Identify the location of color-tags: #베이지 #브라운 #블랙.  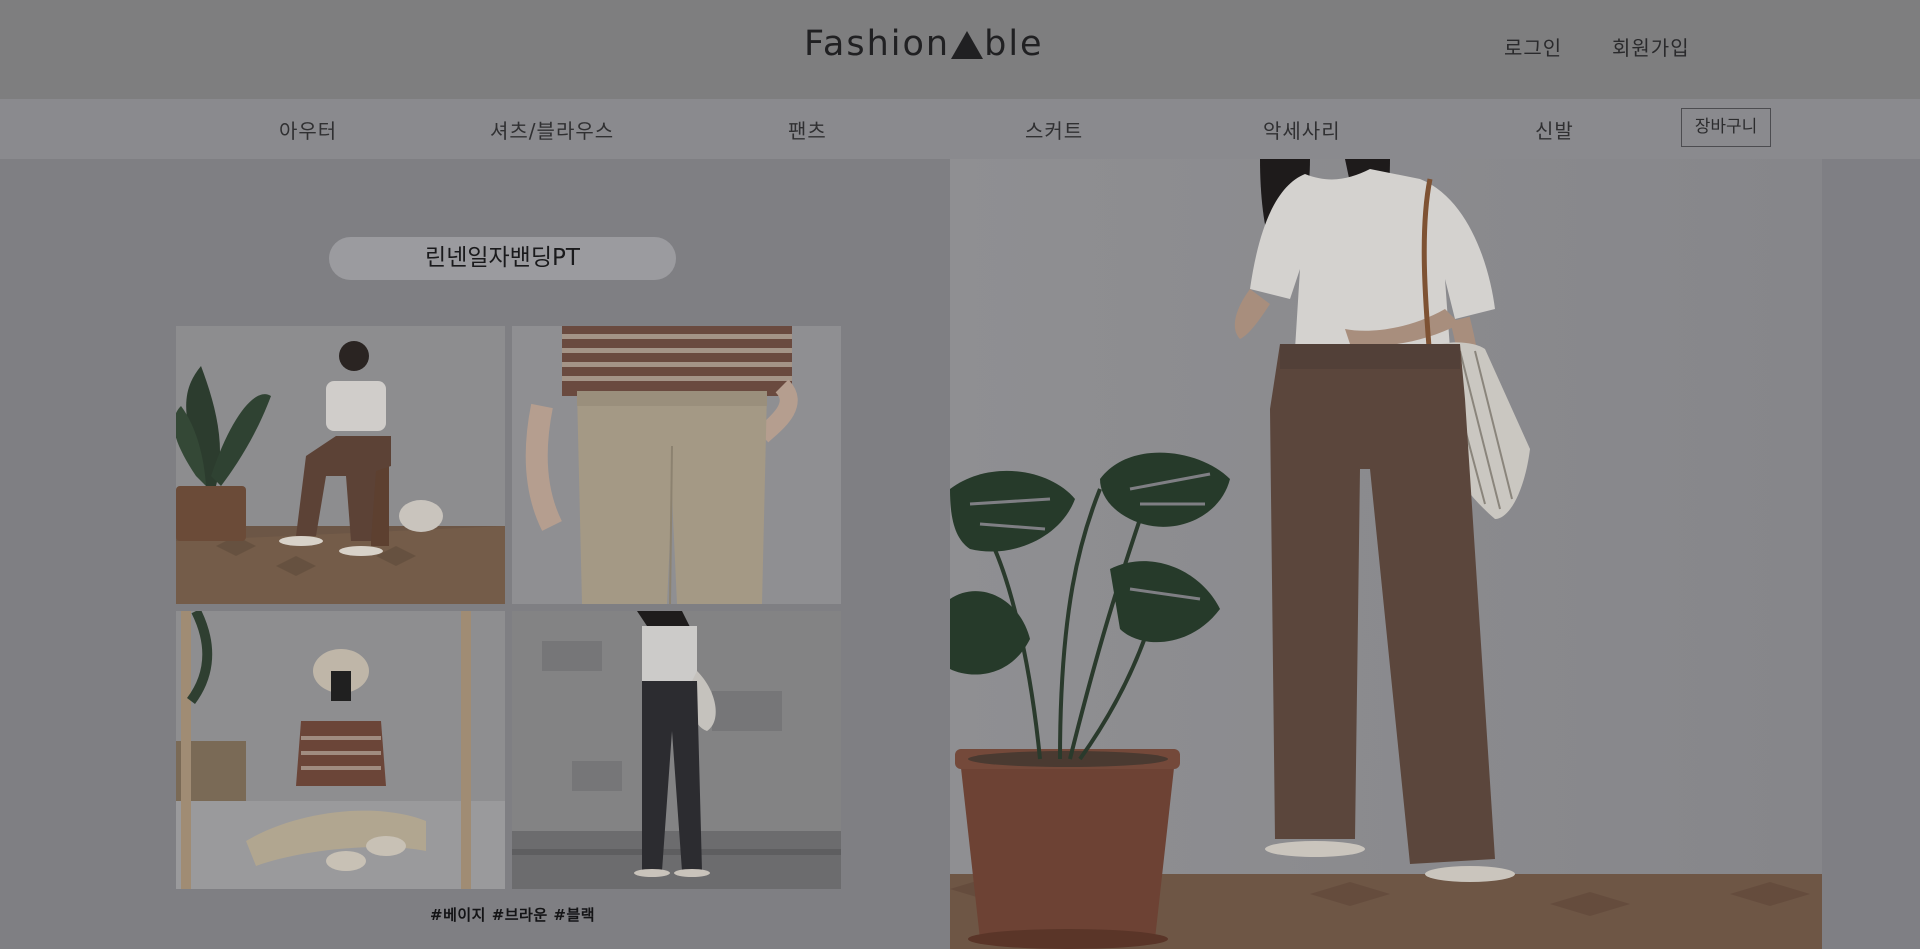
(513, 915).